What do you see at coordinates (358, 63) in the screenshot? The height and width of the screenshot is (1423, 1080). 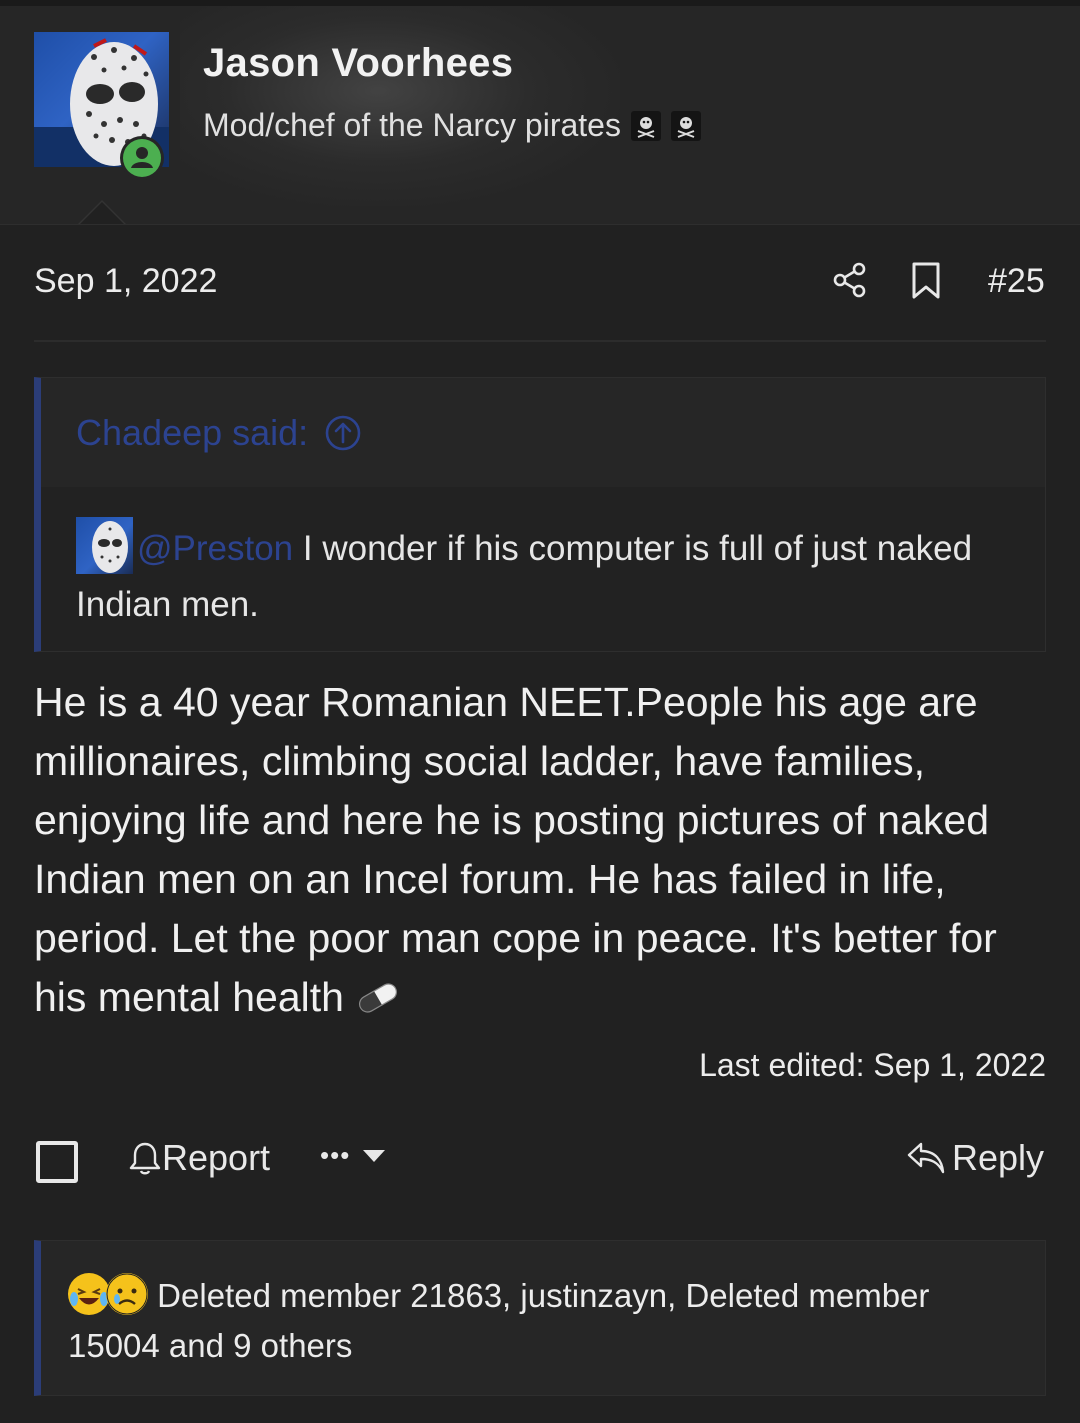 I see `username: Jason Voorhees` at bounding box center [358, 63].